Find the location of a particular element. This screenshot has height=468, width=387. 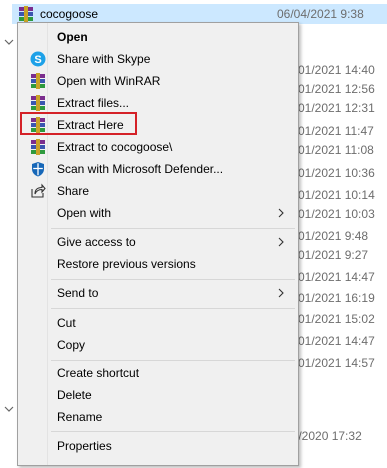

menu-item-label: Copy is located at coordinates (71, 345).